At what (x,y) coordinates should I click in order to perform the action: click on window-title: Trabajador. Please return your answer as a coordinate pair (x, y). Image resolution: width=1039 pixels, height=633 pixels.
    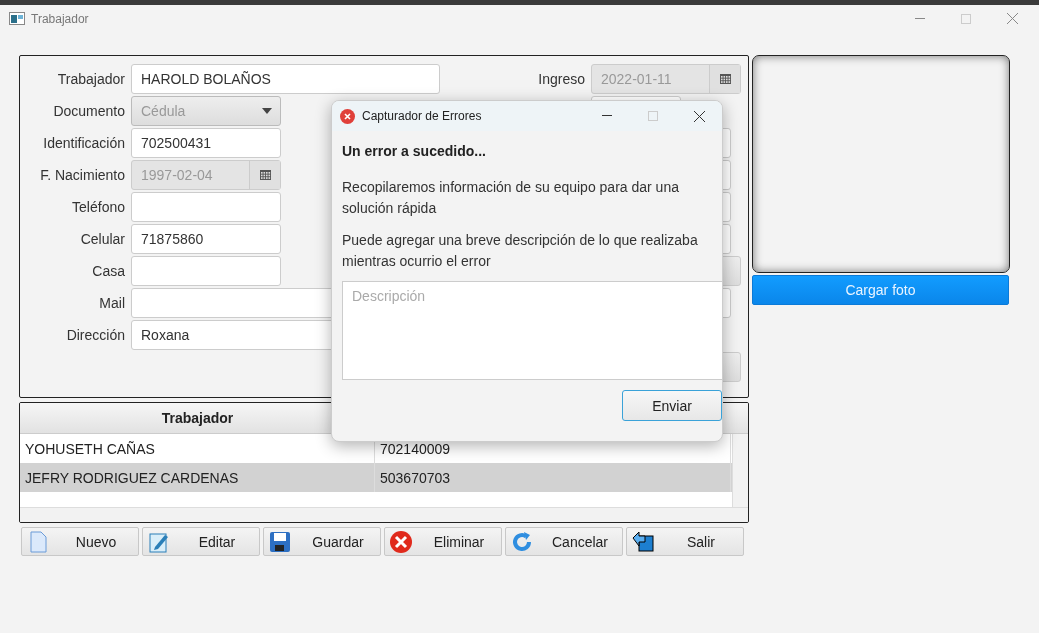
    Looking at the image, I should click on (60, 18).